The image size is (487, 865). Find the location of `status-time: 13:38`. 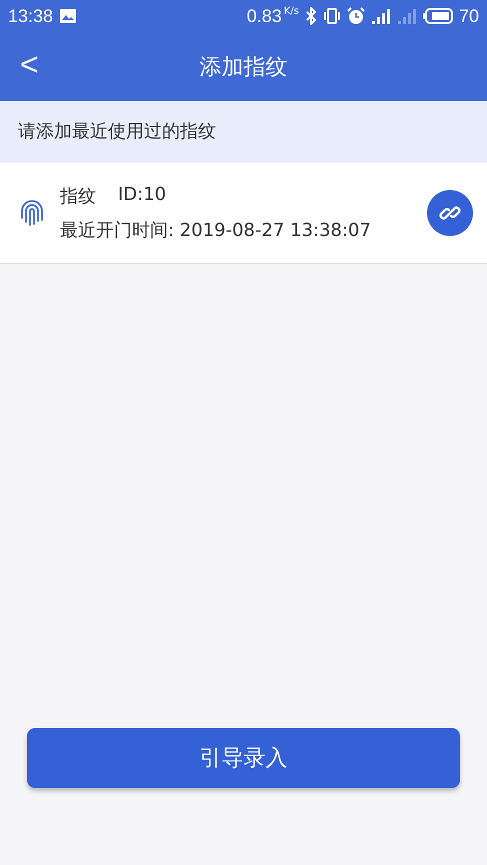

status-time: 13:38 is located at coordinates (31, 16).